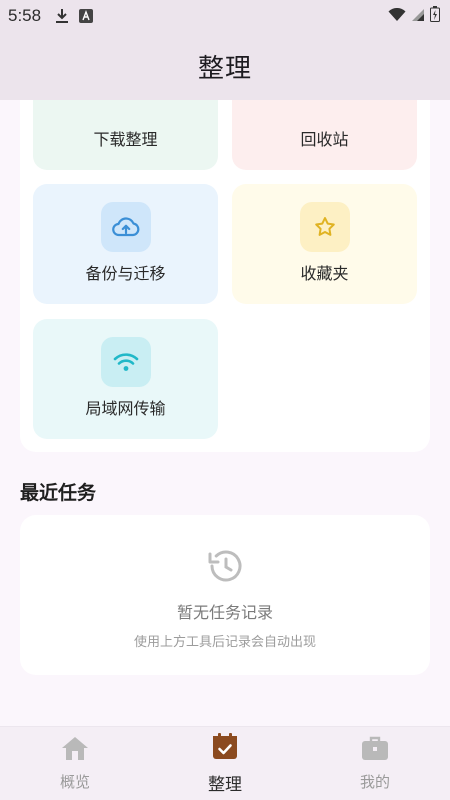 This screenshot has width=450, height=800. I want to click on empty-state-subtitle: 使用上方工具后记录会自动出现, so click(224, 642).